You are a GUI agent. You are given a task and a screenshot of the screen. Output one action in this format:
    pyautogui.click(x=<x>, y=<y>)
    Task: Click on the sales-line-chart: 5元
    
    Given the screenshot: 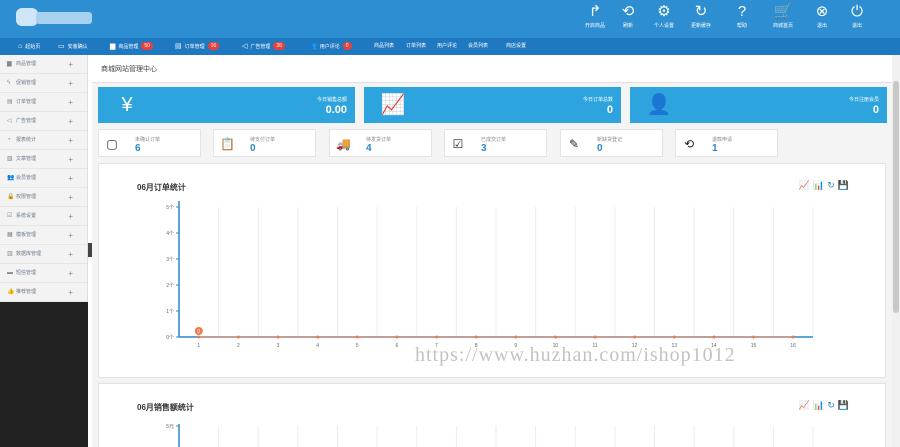 What is the action you would take?
    pyautogui.click(x=490, y=435)
    